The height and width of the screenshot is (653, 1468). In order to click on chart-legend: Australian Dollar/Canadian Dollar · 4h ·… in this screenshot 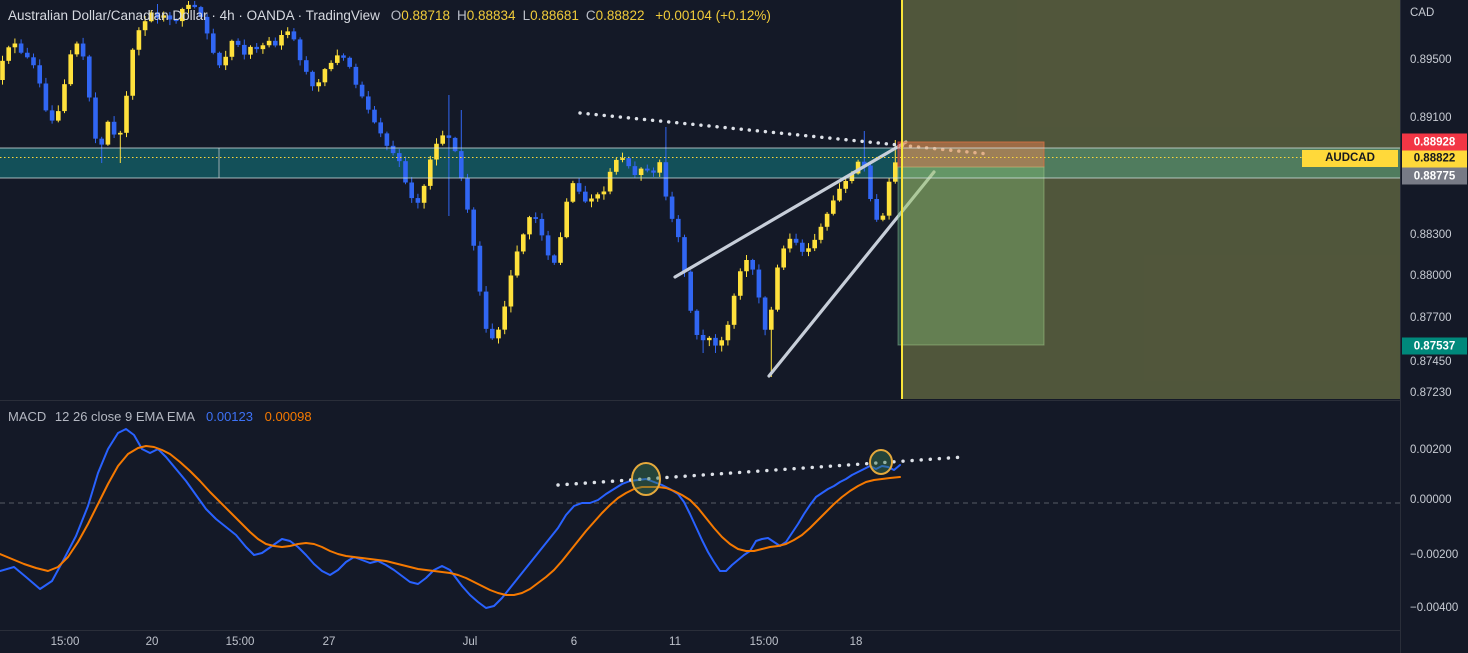, I will do `click(389, 15)`.